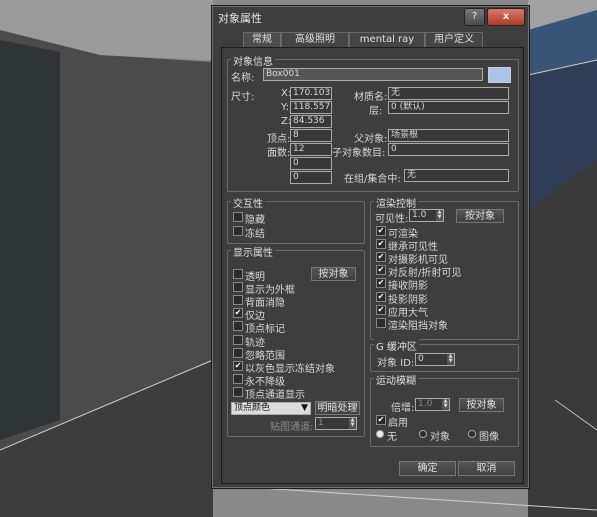 The image size is (597, 517). I want to click on freeze-label: 冻结, so click(255, 234).